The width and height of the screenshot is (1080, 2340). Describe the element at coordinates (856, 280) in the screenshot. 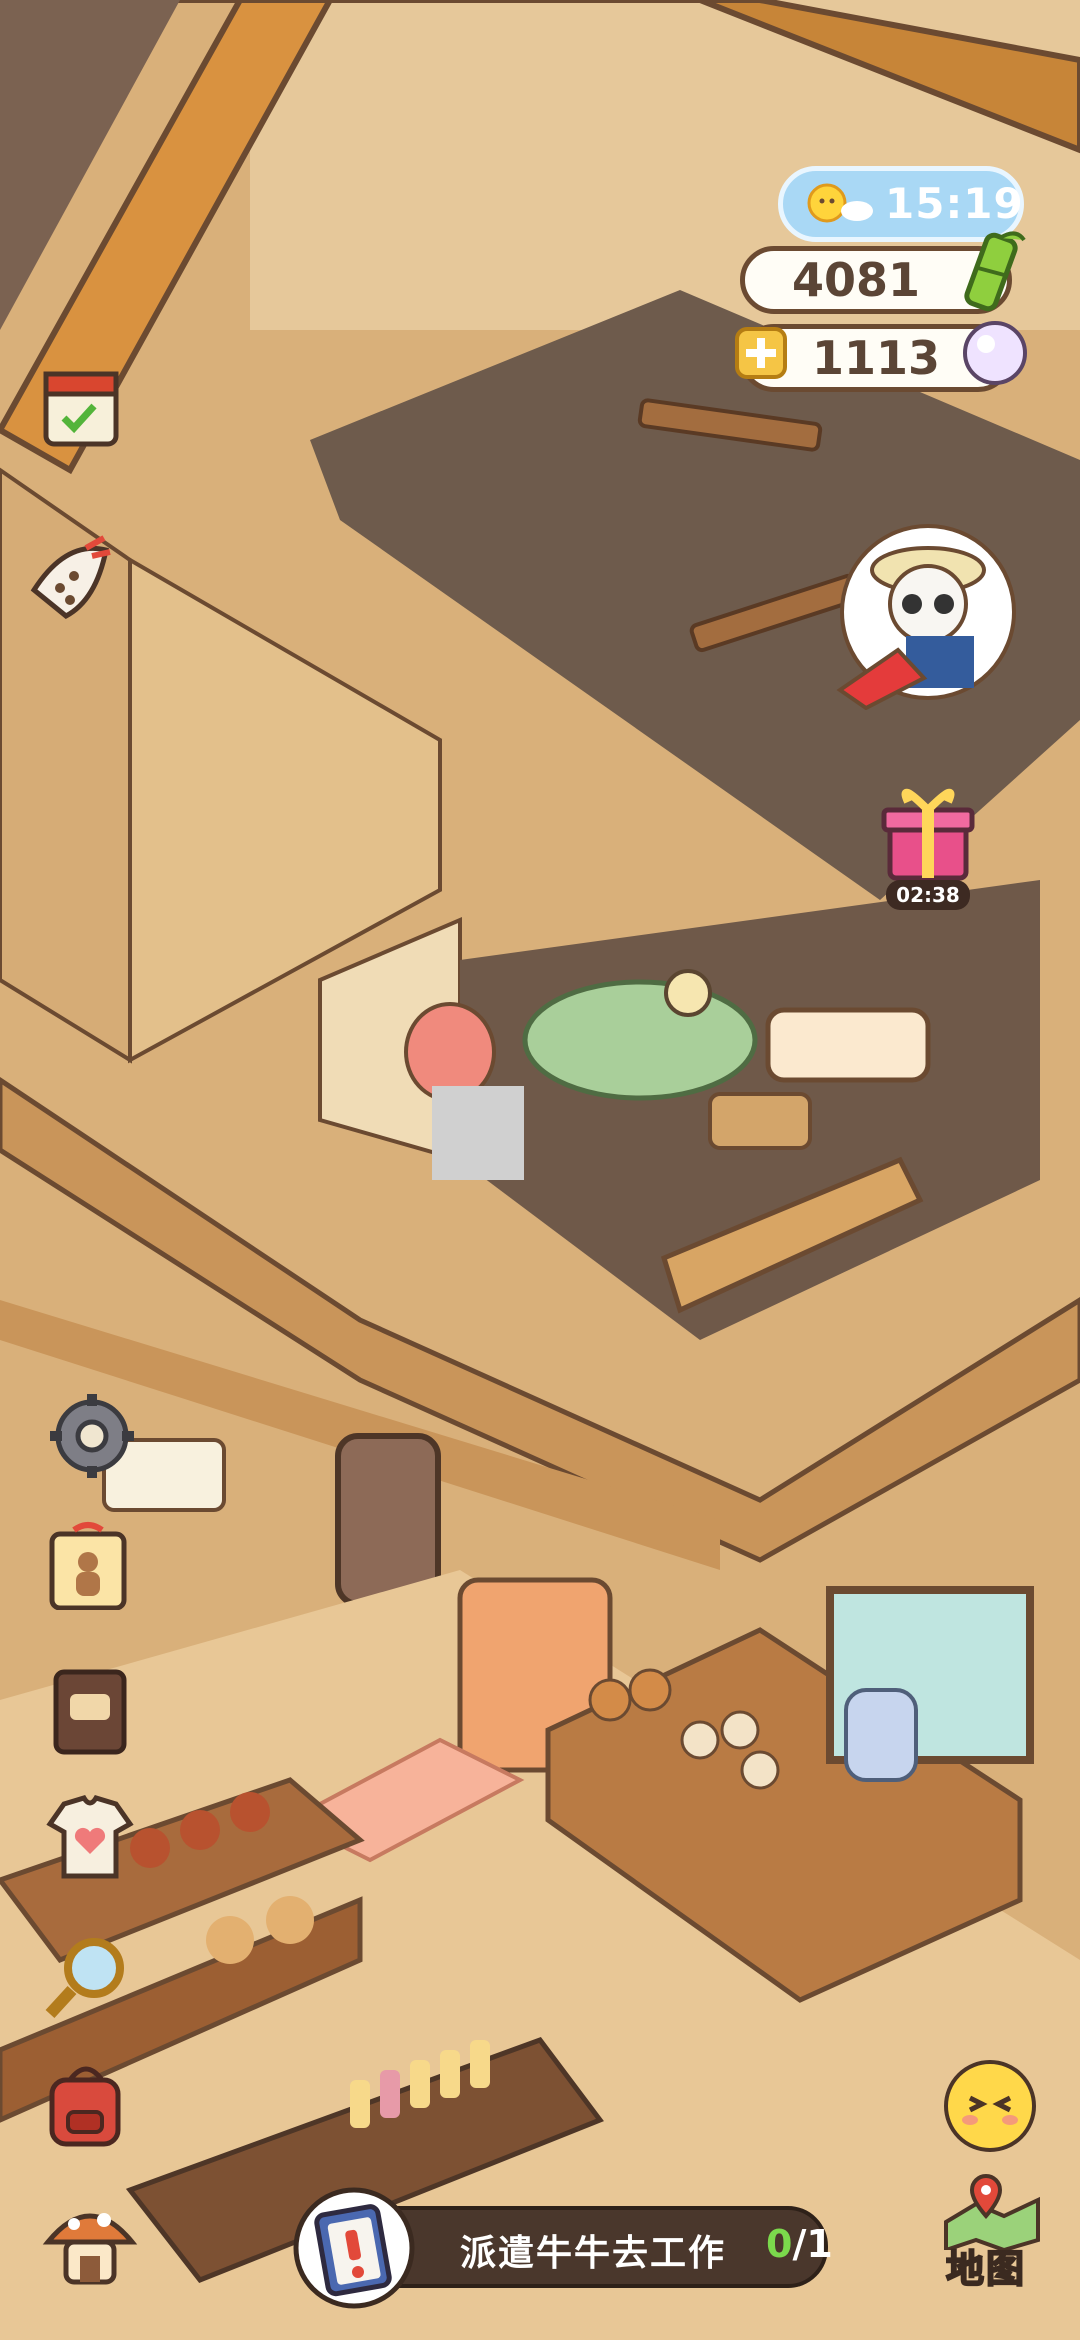

I see `bamboo-count: 4081` at that location.